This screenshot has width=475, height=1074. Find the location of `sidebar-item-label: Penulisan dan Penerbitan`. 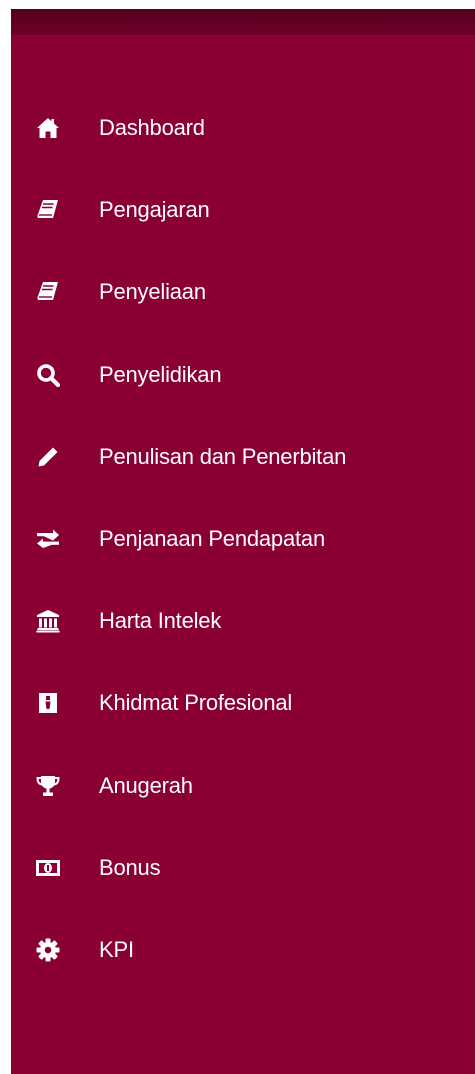

sidebar-item-label: Penulisan dan Penerbitan is located at coordinates (223, 456).